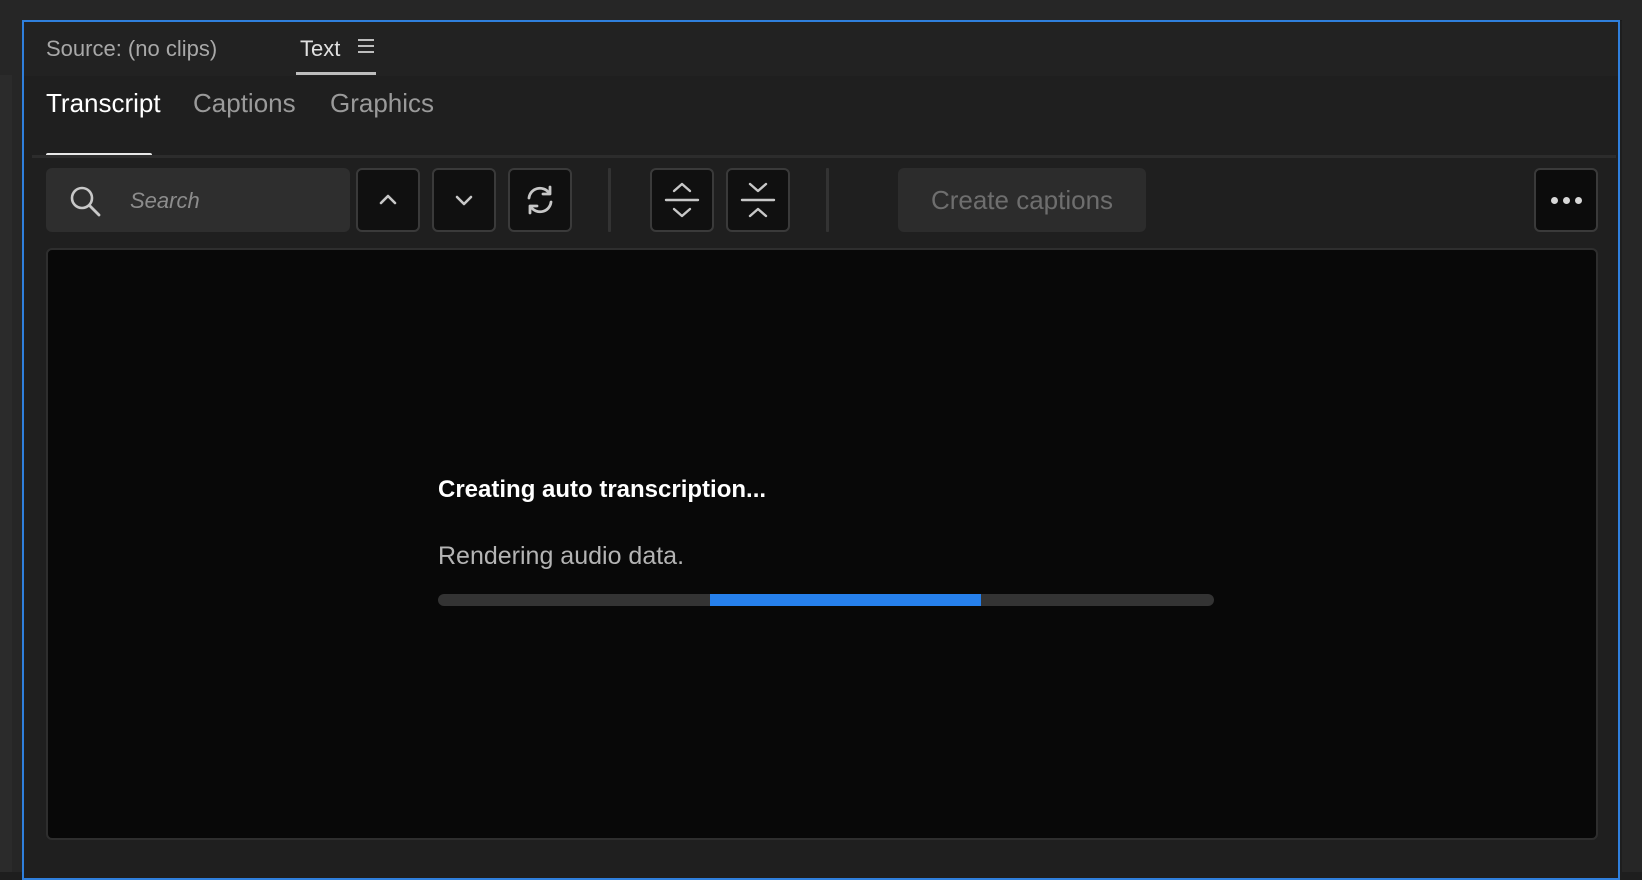  I want to click on subtab-divider, so click(824, 156).